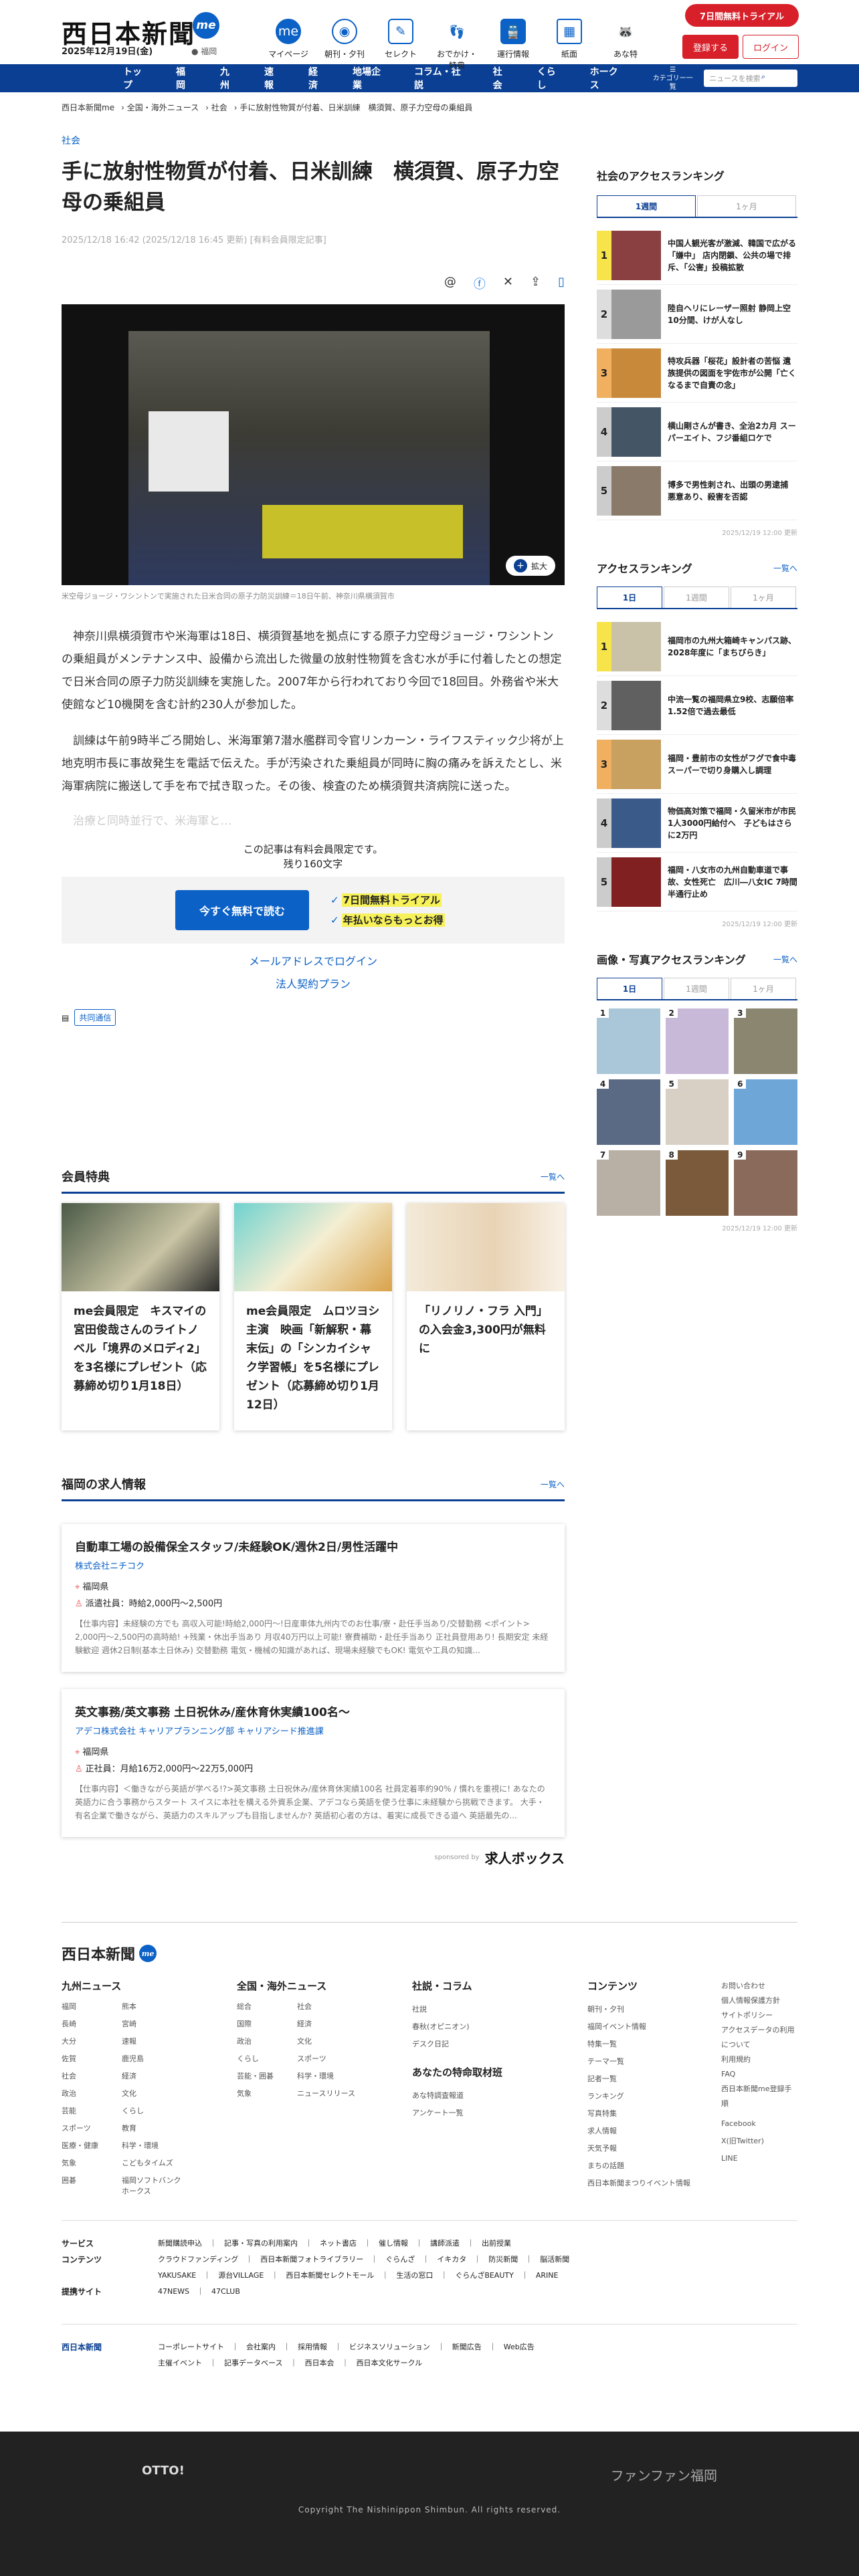  What do you see at coordinates (697, 823) in the screenshot?
I see `ranking-item: 4 物価高対策で福岡・久留米市が市民1人3000円給付へ 子どもはさらに2万円` at bounding box center [697, 823].